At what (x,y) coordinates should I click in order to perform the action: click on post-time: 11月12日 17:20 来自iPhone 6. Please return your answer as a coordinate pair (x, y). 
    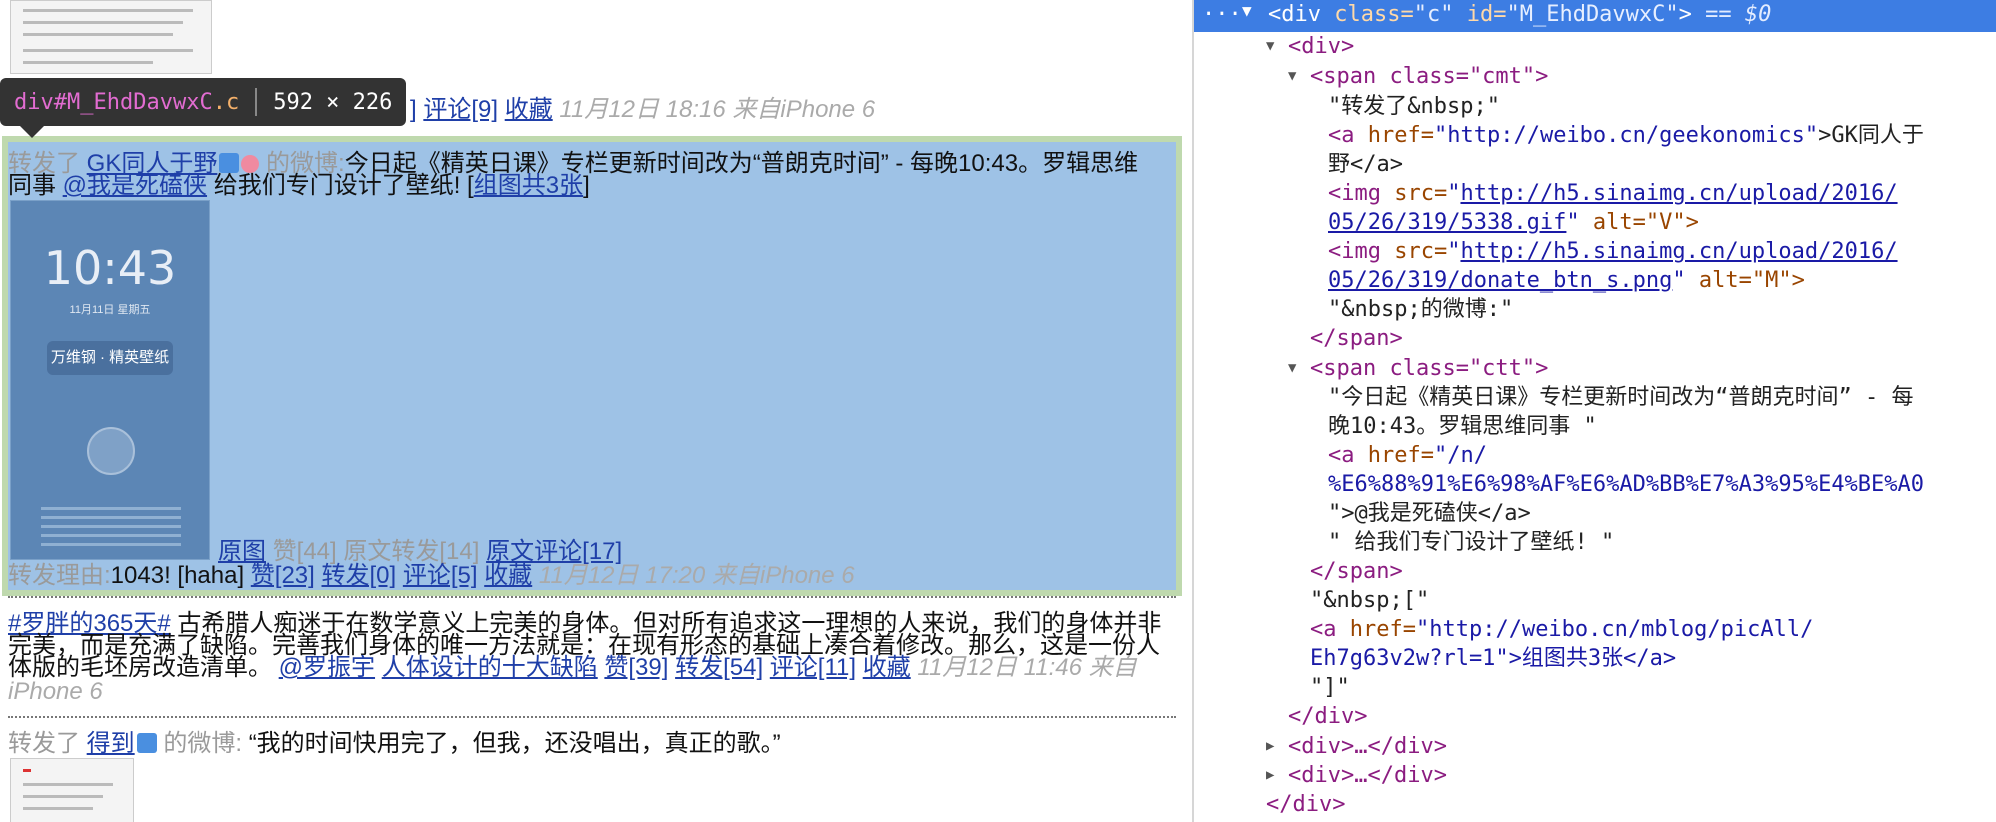
    Looking at the image, I should click on (696, 575).